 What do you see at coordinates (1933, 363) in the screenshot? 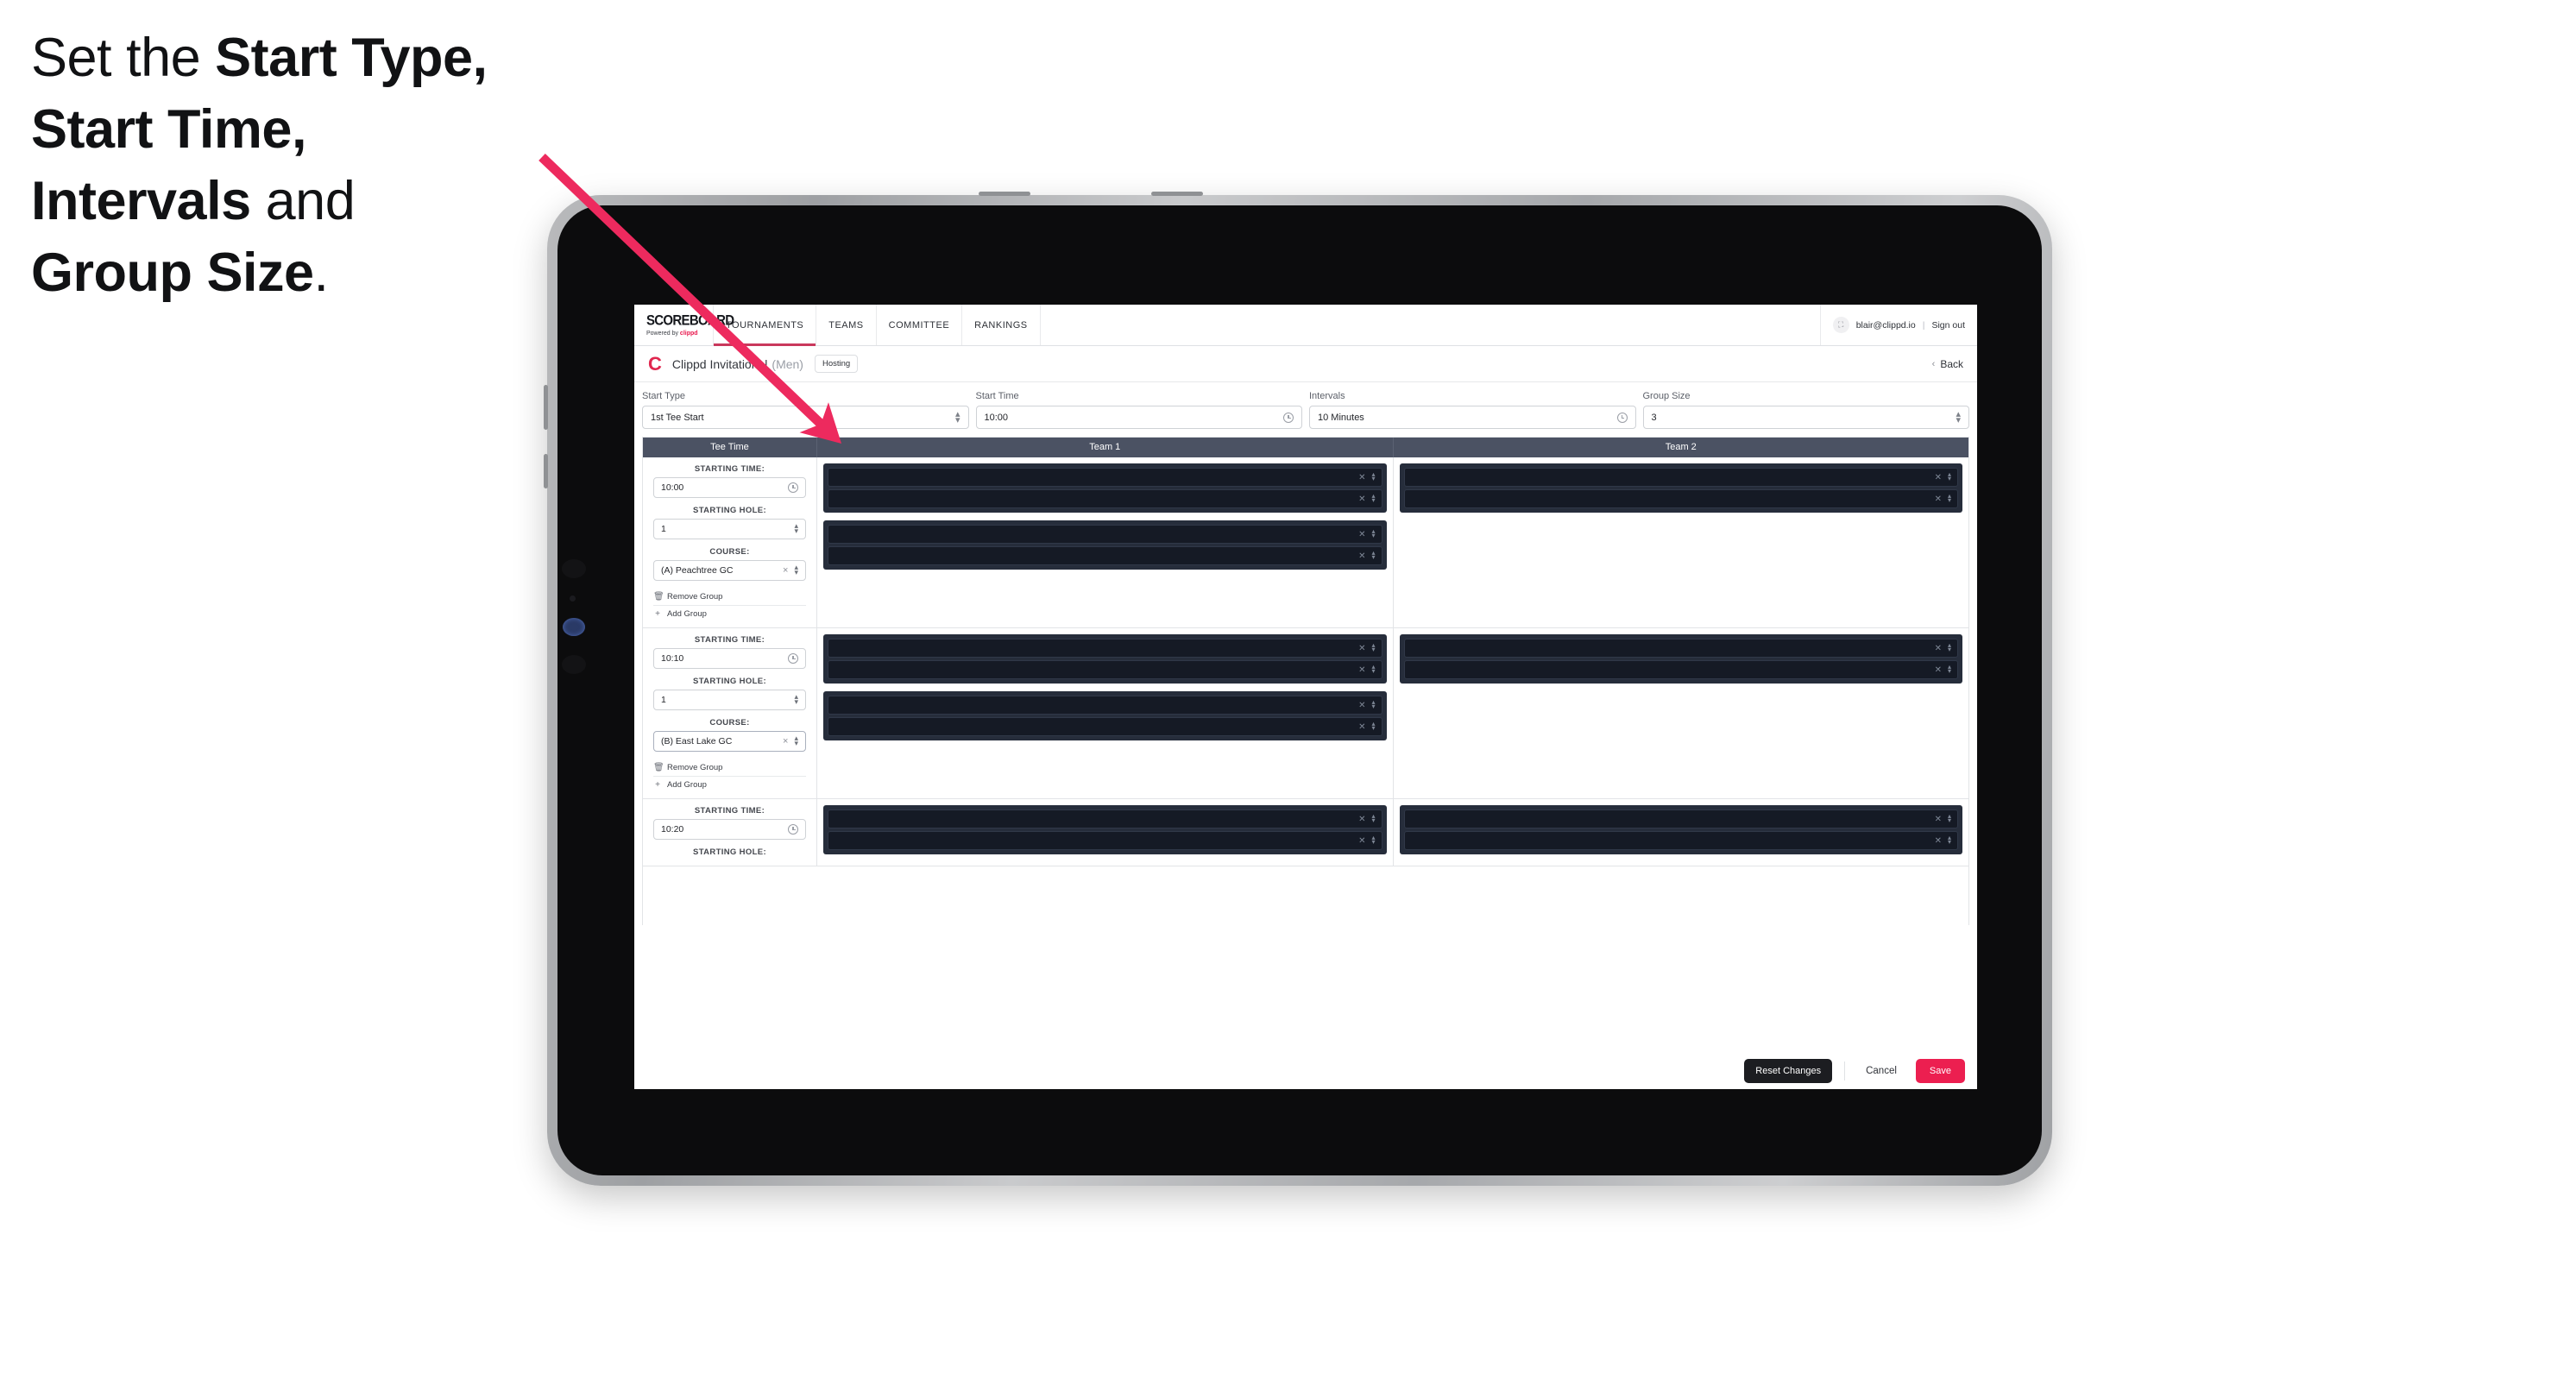
I see `chevron-left-icon: ‹` at bounding box center [1933, 363].